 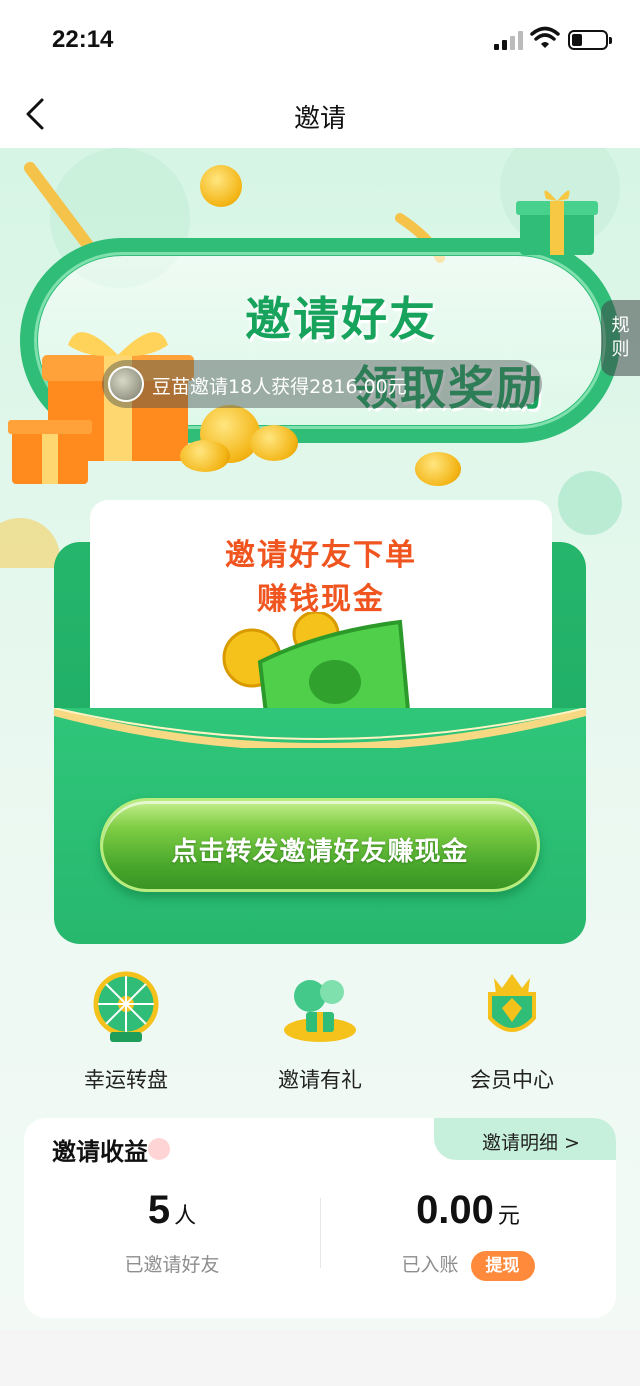 I want to click on crown-badge-icon, so click(x=512, y=1003).